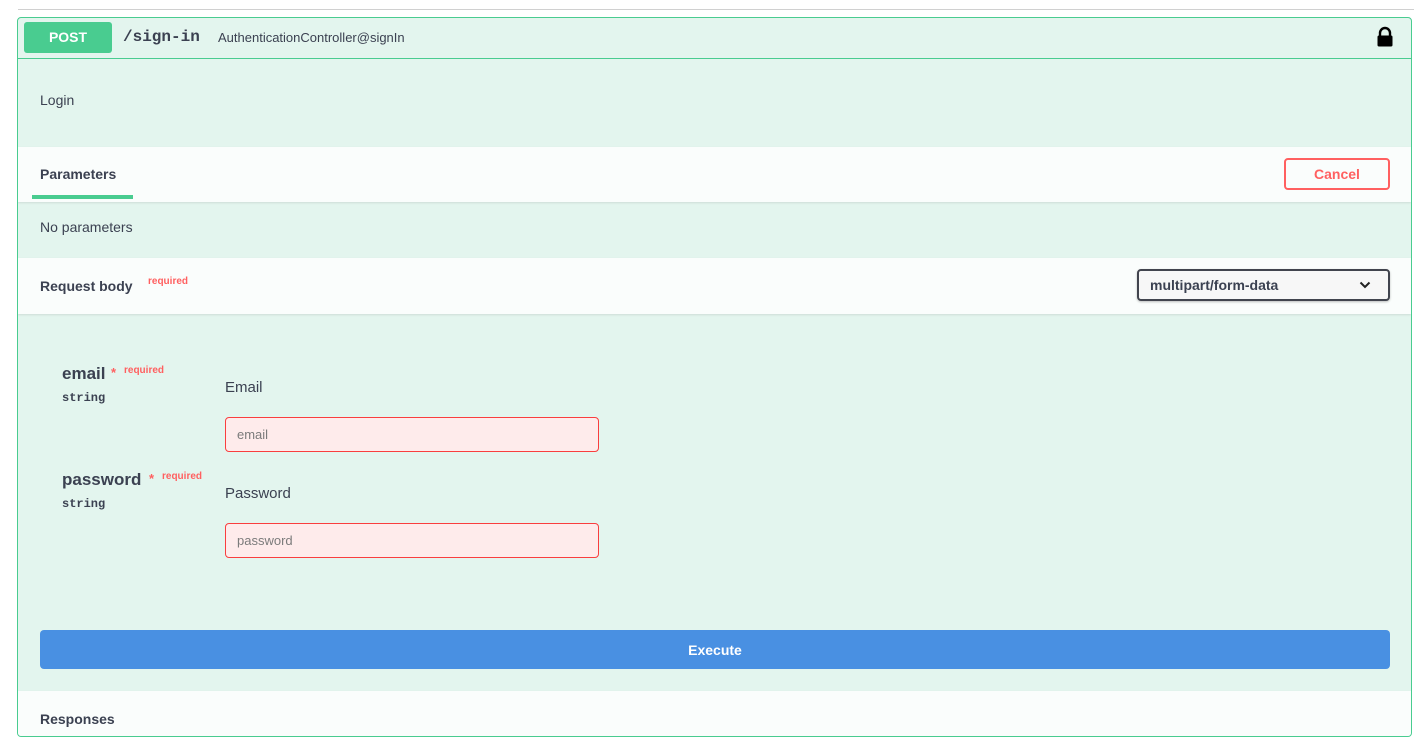 This screenshot has height=737, width=1426. What do you see at coordinates (1385, 37) in the screenshot?
I see `lock-icon` at bounding box center [1385, 37].